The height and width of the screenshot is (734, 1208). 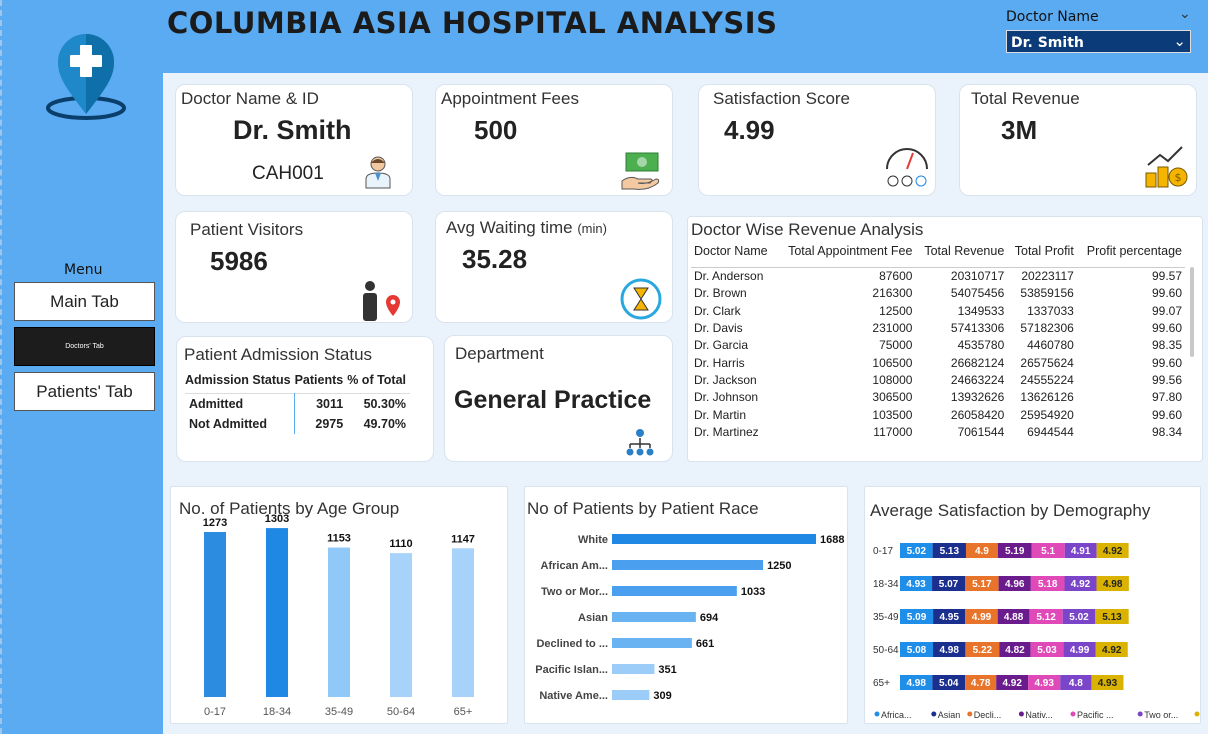 I want to click on data-label: 5.17, so click(x=982, y=584).